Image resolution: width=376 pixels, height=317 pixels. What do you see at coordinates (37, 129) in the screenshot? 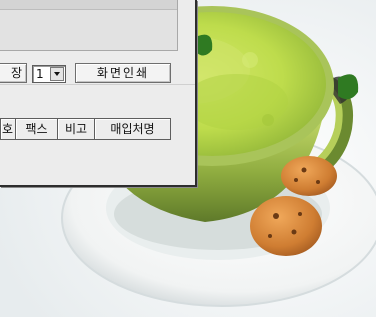
I see `column-header-fax: 팩스` at bounding box center [37, 129].